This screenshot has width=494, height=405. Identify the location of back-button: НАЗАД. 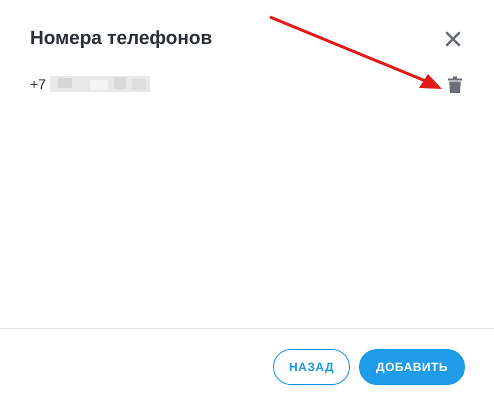
(311, 367).